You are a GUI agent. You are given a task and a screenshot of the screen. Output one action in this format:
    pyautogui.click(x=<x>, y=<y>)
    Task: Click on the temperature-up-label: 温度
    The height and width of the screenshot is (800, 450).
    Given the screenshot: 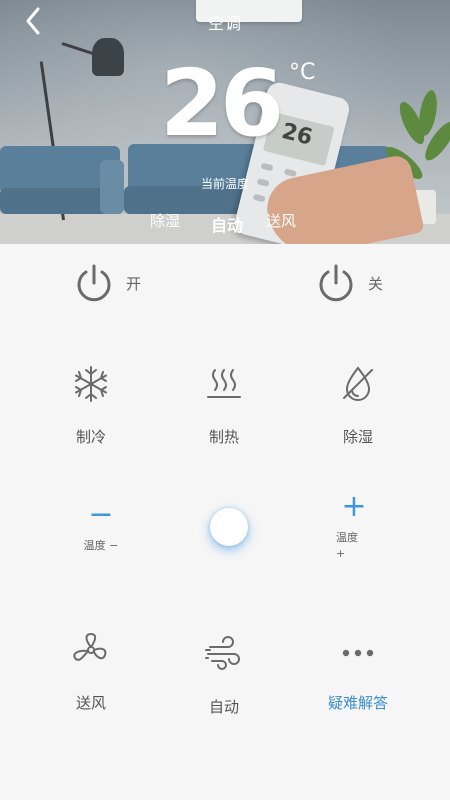 What is the action you would take?
    pyautogui.click(x=347, y=537)
    